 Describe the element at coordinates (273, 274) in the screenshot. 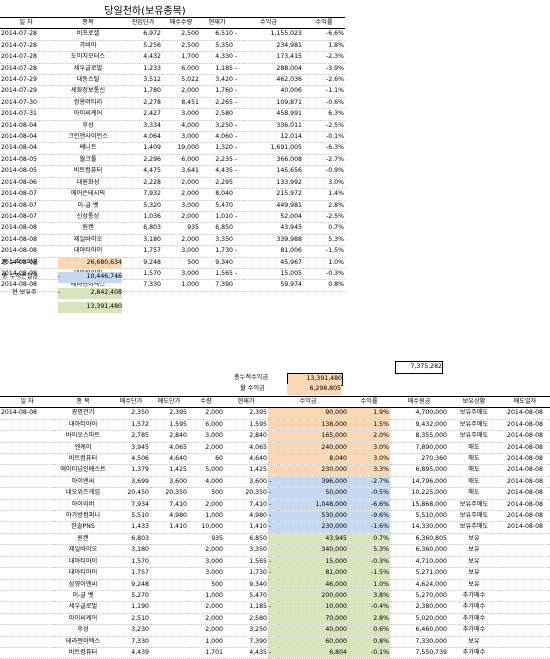

I see `profit-cell: 15,005` at that location.